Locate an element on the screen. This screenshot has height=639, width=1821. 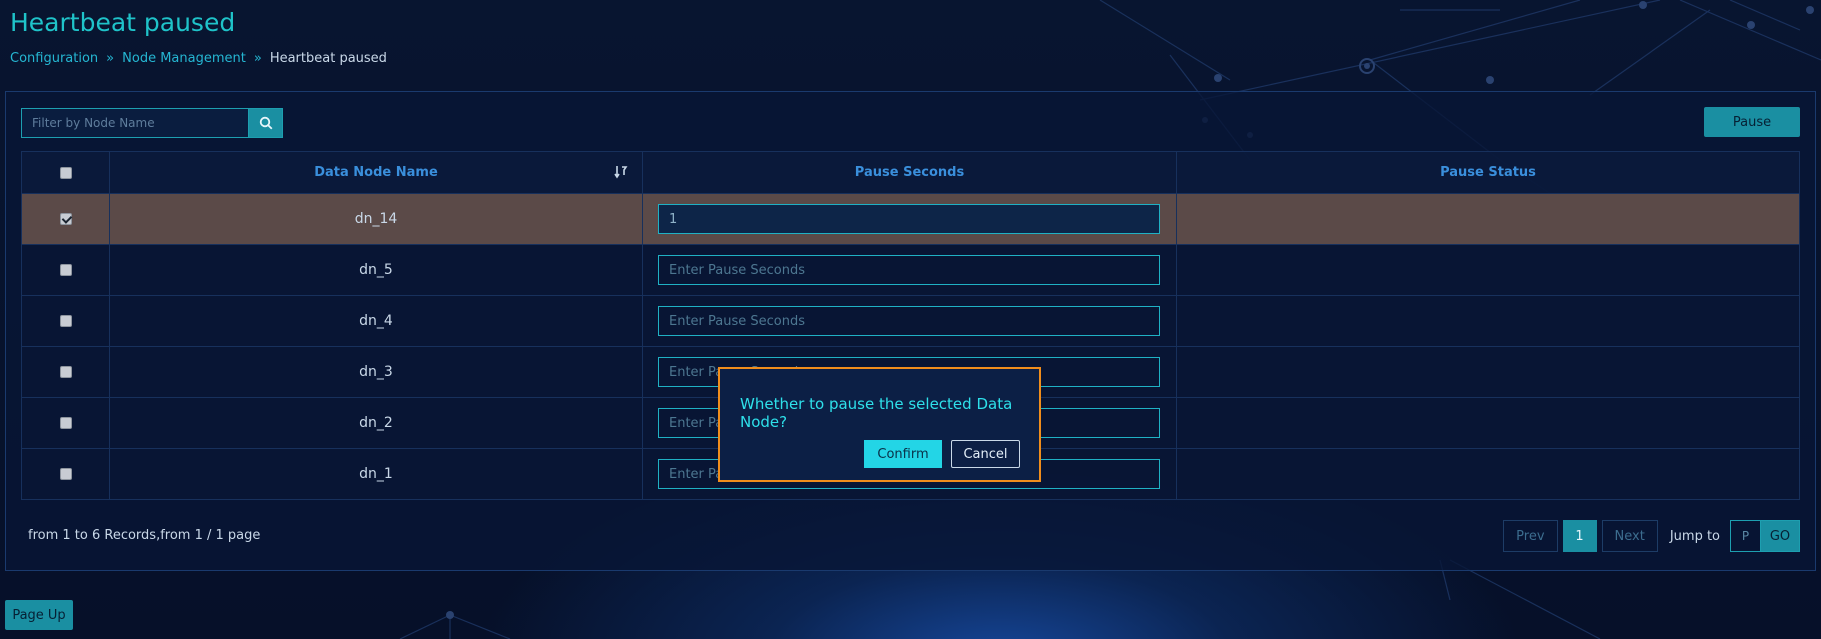
header-label: Pause Seconds is located at coordinates (909, 172).